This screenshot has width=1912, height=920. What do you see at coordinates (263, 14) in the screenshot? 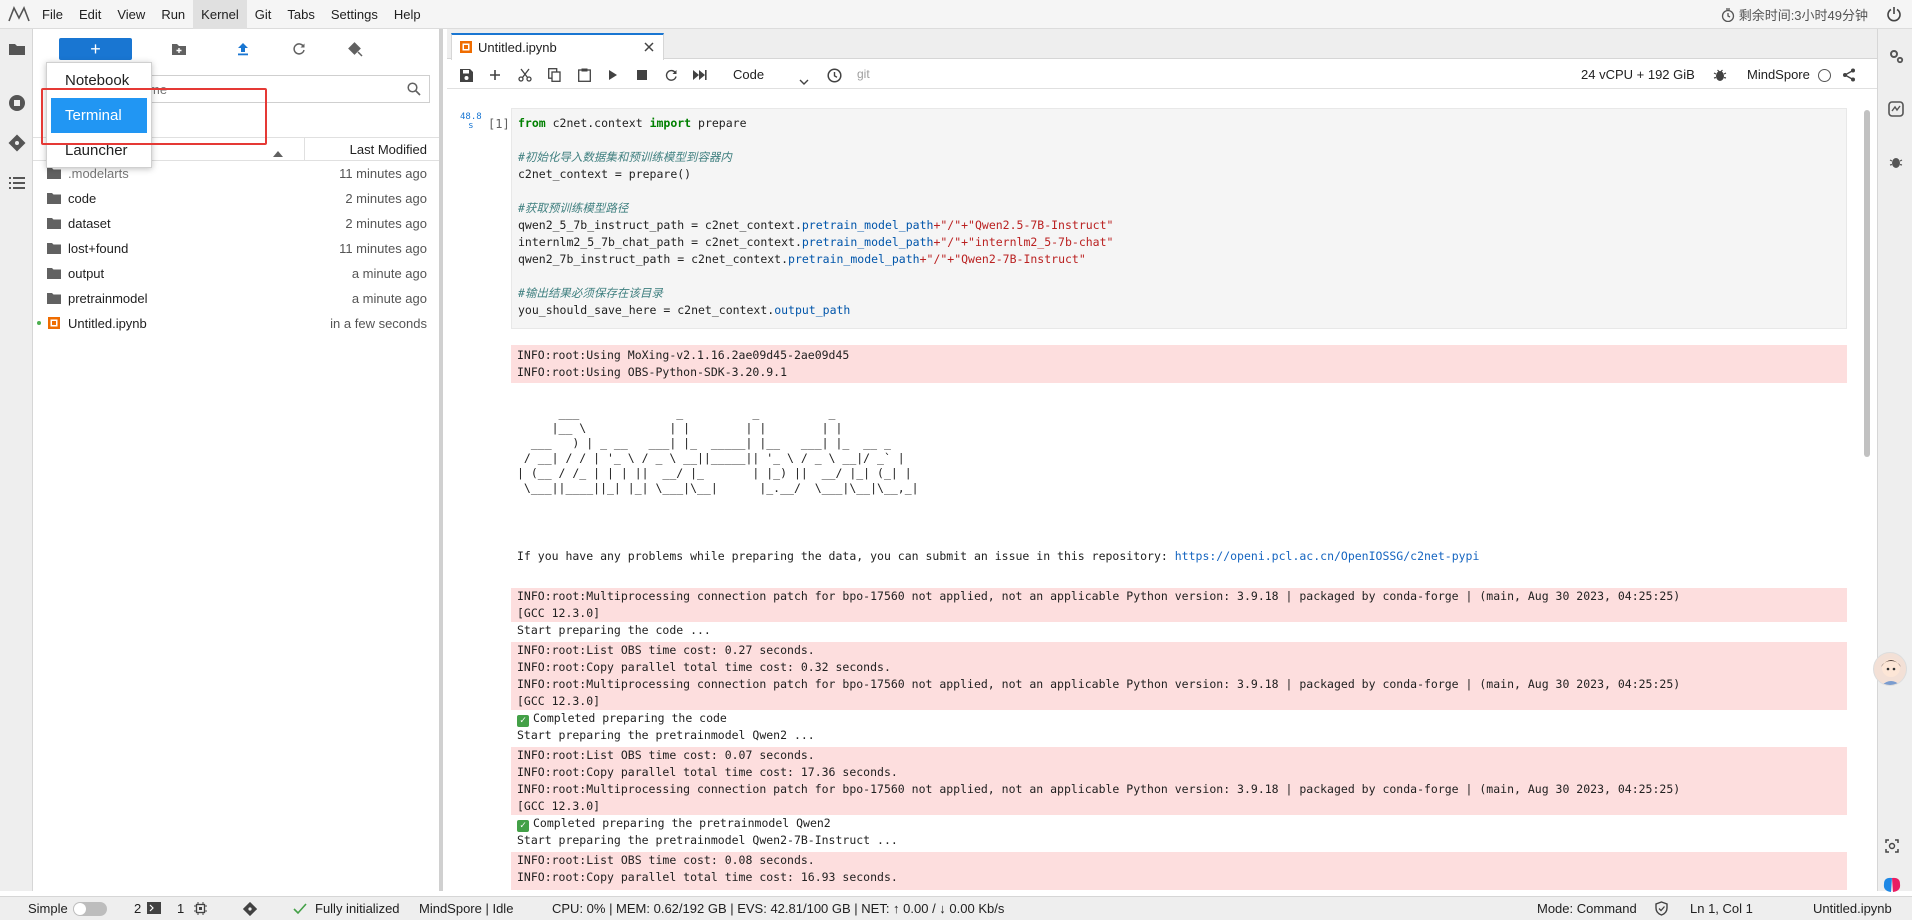
I see `menu-git: Git` at bounding box center [263, 14].